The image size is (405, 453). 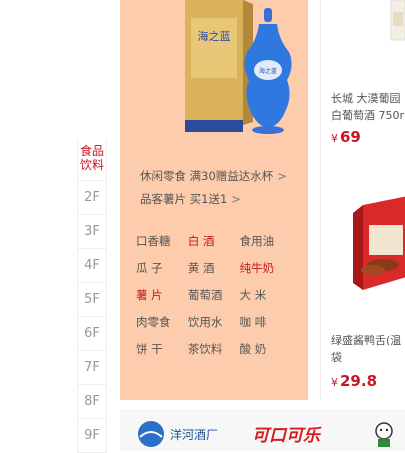 I want to click on keyword-row: 口香糖 白 酒 食用油, so click(x=211, y=241).